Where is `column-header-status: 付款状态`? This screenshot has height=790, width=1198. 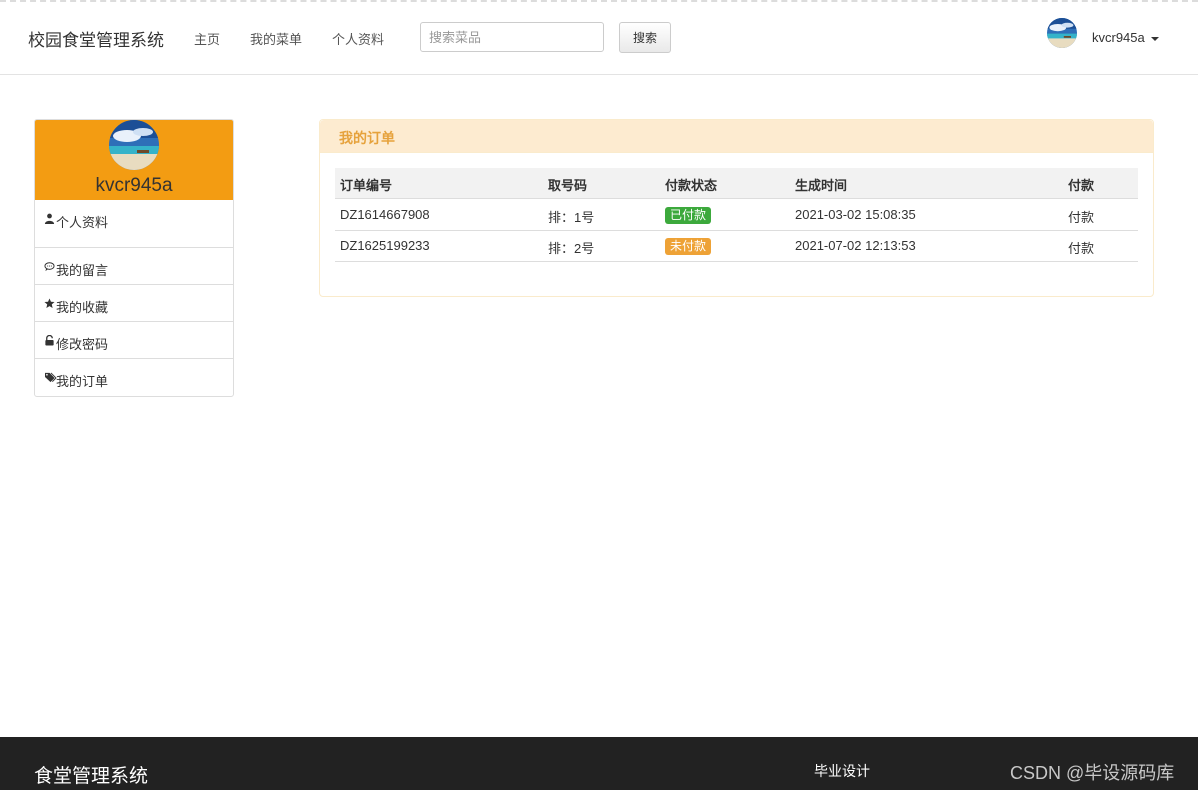 column-header-status: 付款状态 is located at coordinates (691, 185).